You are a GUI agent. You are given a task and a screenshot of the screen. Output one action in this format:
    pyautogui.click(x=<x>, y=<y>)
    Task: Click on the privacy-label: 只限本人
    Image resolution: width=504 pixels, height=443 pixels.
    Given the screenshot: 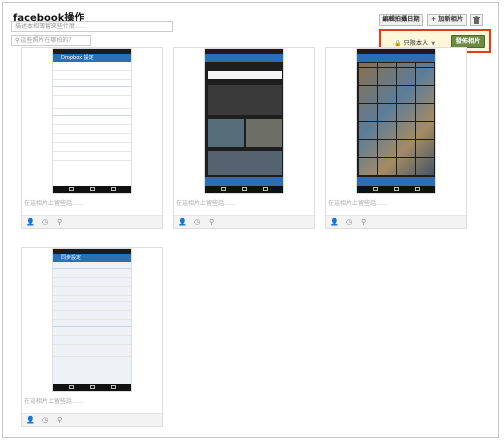 What is the action you would take?
    pyautogui.click(x=416, y=43)
    